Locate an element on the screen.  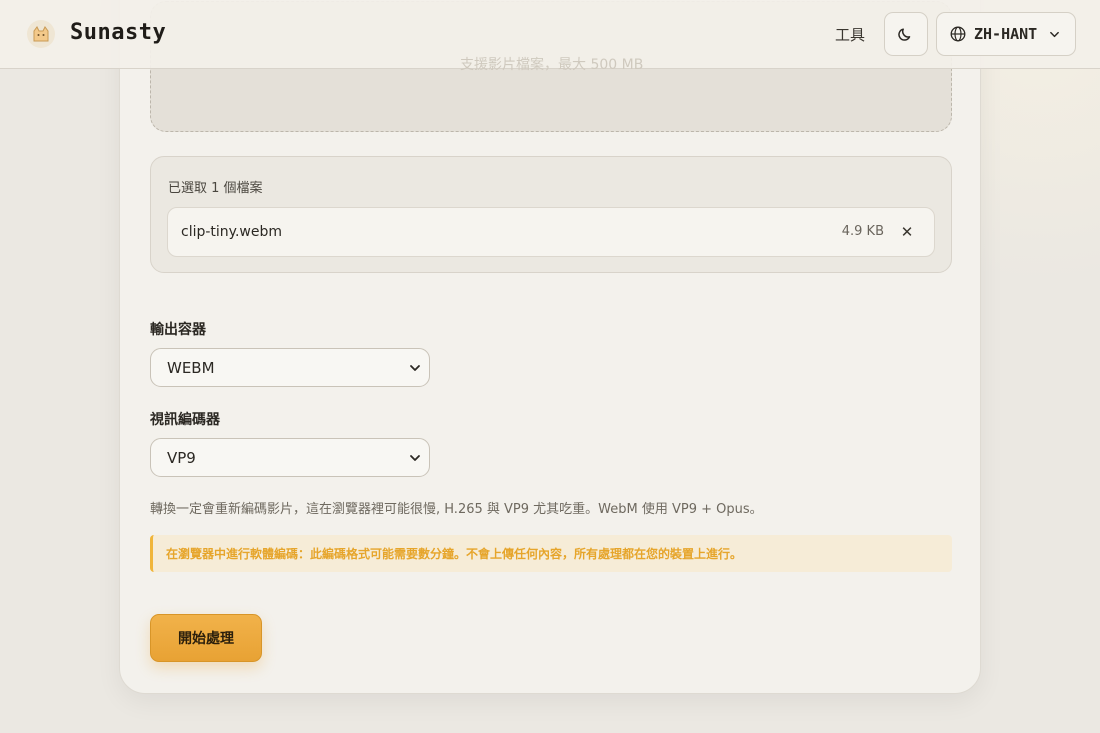
codec-select-value: VP9 is located at coordinates (181, 457).